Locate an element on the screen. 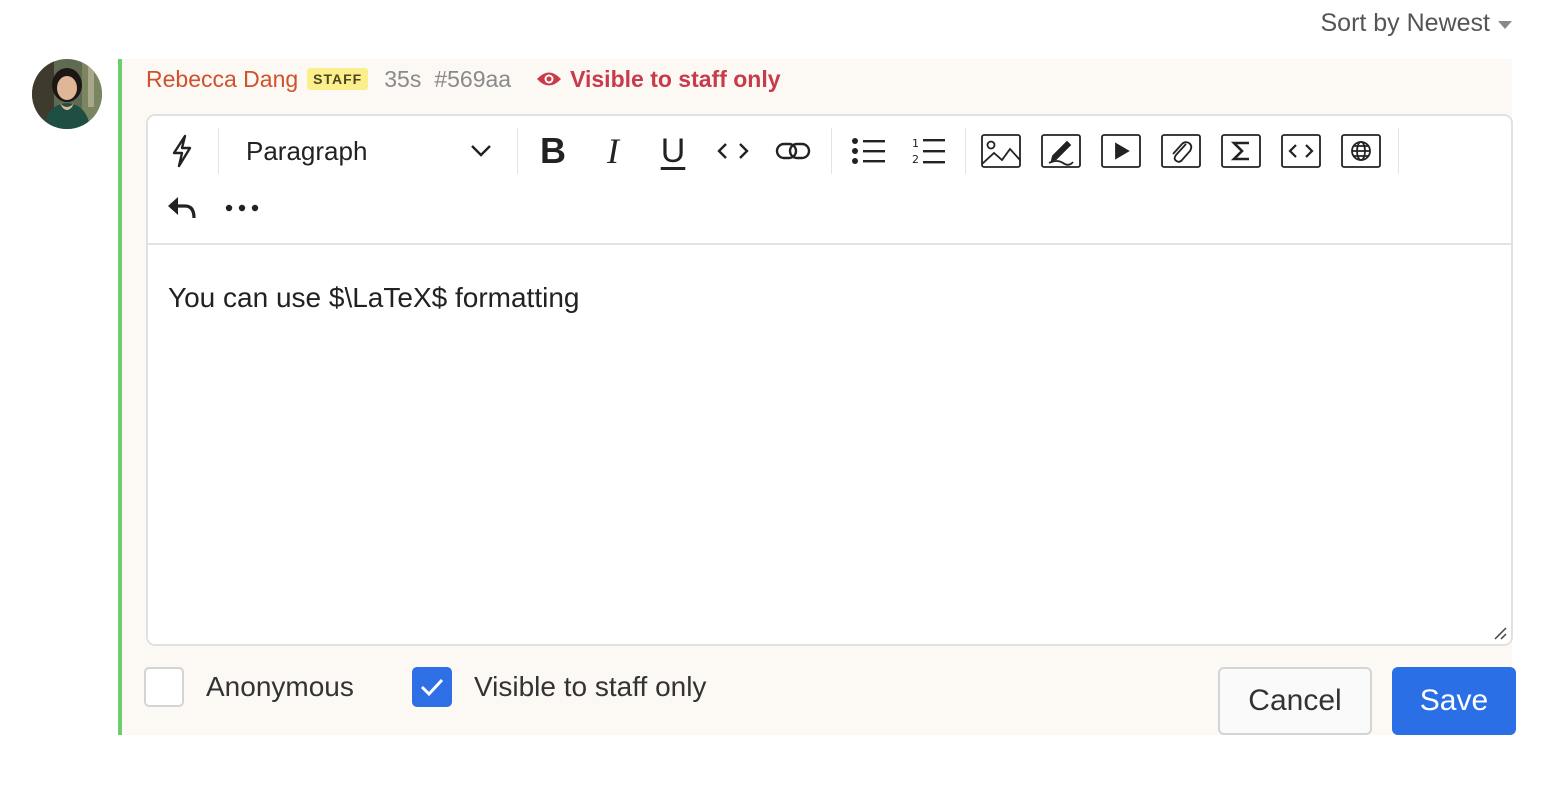  staff-only-option: Visible to staff only is located at coordinates (559, 687).